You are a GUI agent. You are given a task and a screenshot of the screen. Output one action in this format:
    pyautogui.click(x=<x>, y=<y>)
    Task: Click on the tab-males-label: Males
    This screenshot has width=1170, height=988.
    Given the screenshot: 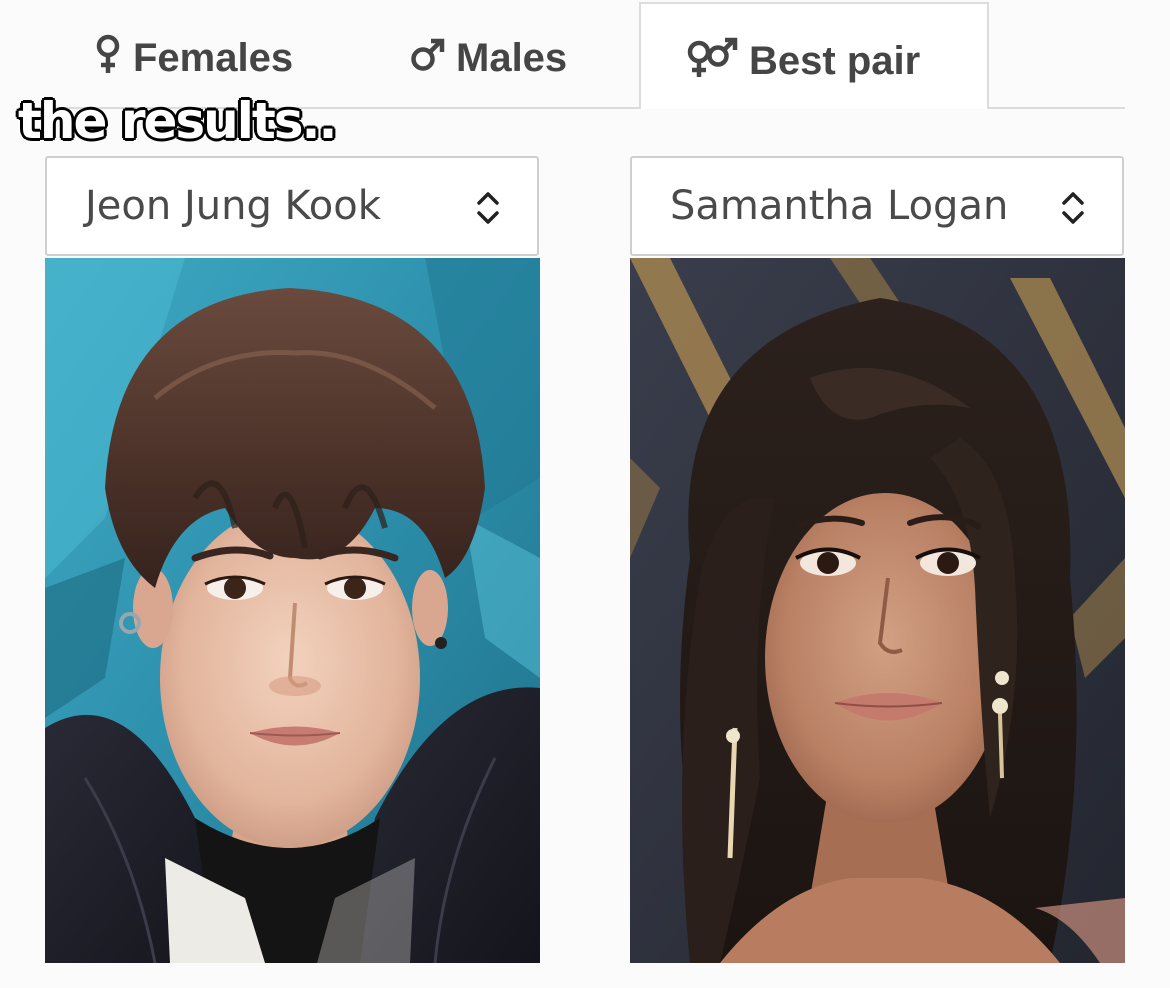 What is the action you would take?
    pyautogui.click(x=512, y=57)
    